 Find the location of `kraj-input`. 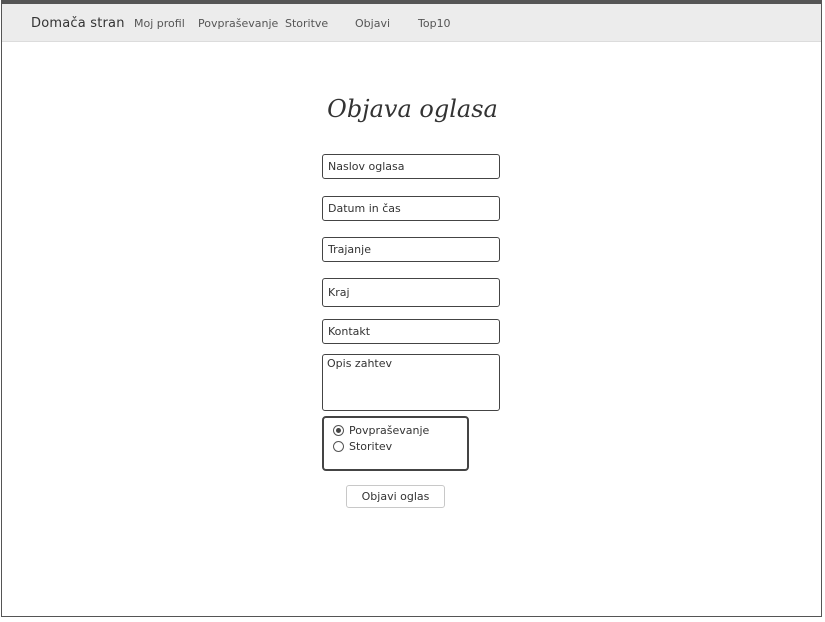

kraj-input is located at coordinates (411, 292).